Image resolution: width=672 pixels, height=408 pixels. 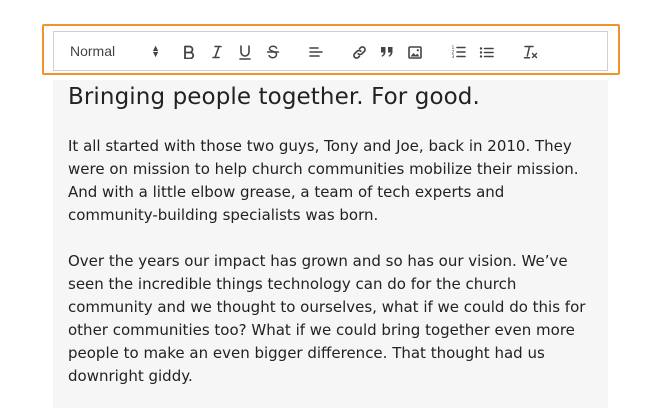 I want to click on format-select-value: Normal, so click(x=93, y=51).